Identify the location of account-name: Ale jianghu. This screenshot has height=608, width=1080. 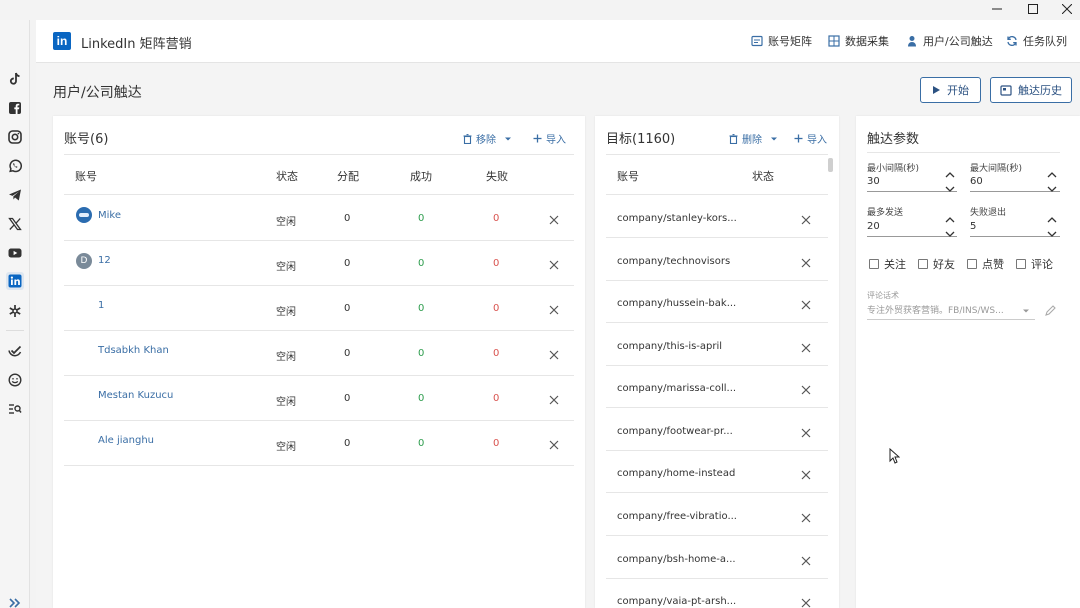
(126, 440).